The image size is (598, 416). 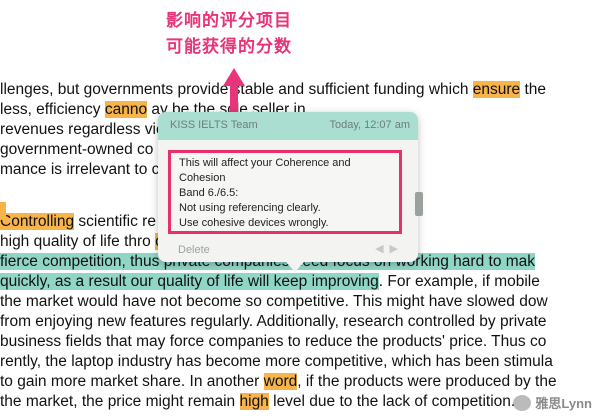 What do you see at coordinates (132, 381) in the screenshot?
I see `line-text: to gain more market share. In another` at bounding box center [132, 381].